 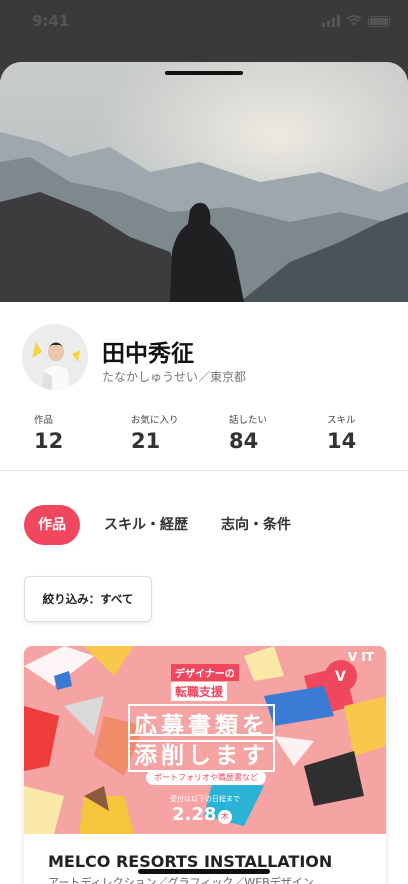 I want to click on tab-works: 作品, so click(x=52, y=525).